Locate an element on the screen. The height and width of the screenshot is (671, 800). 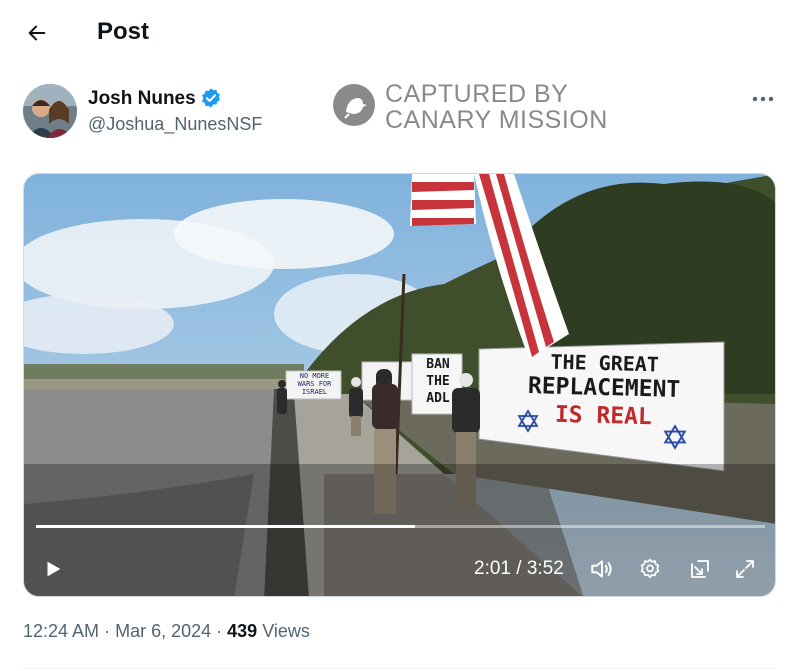
banner-left-line-2: WARS FOR is located at coordinates (314, 384).